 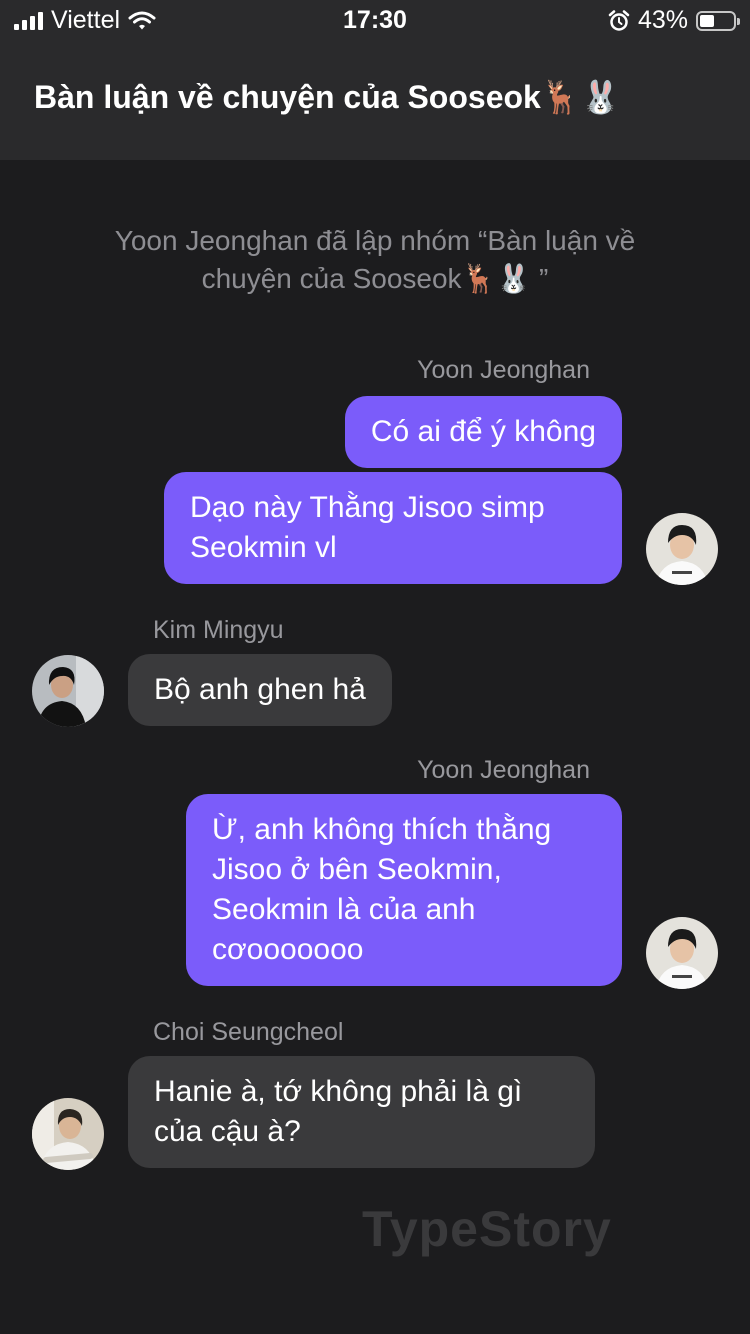 I want to click on sender-name: Kim Mingyu, so click(x=218, y=630).